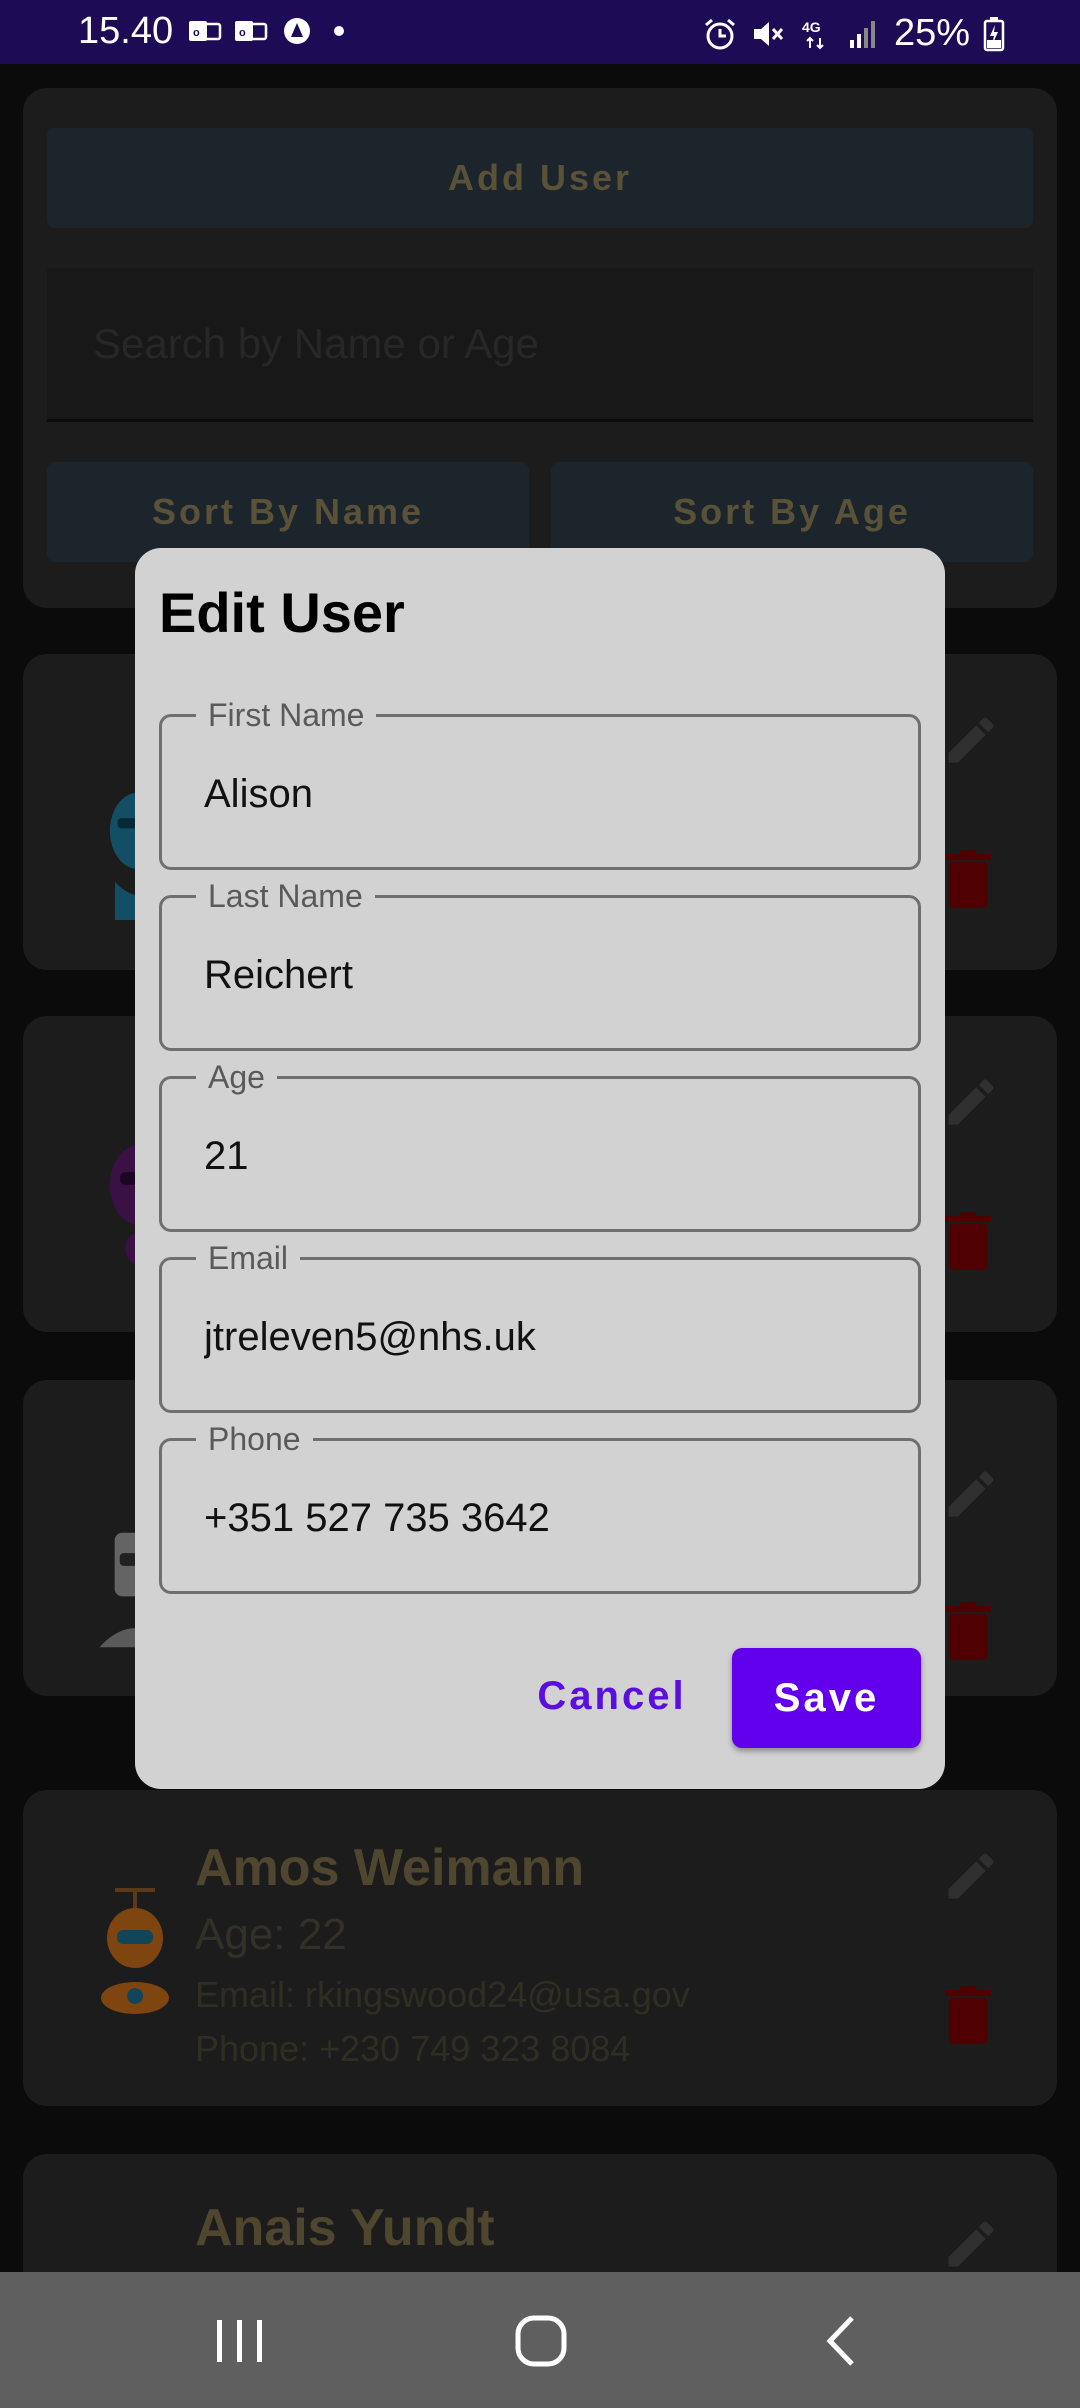 The image size is (1080, 2408). I want to click on network-4g-icon: 4G, so click(813, 34).